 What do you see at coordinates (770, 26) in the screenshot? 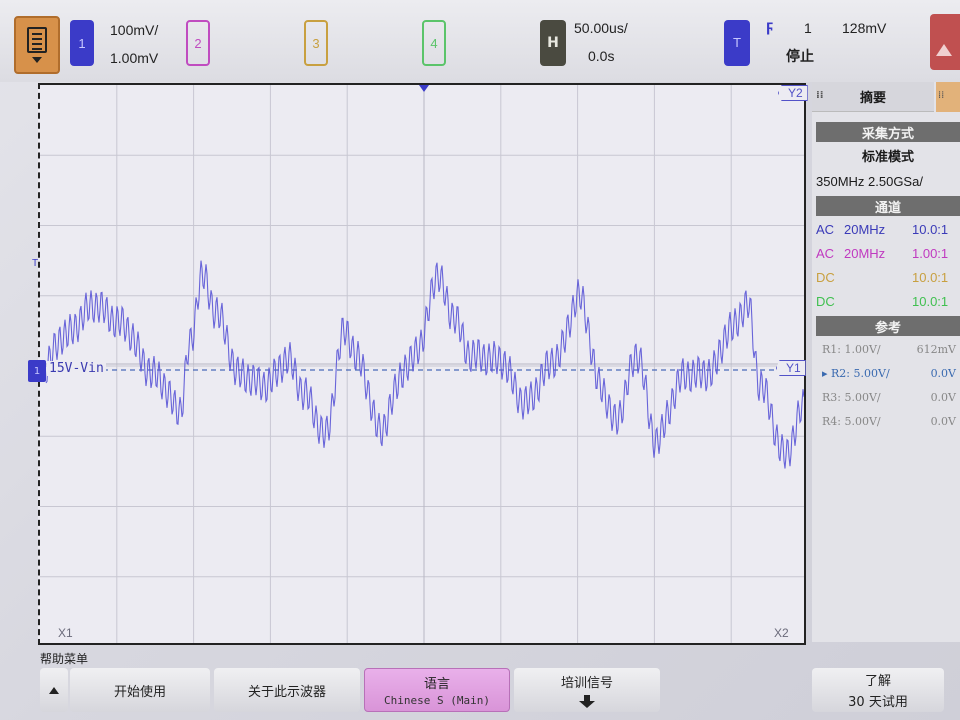
I see `rising-edge-icon: ϝ` at bounding box center [770, 26].